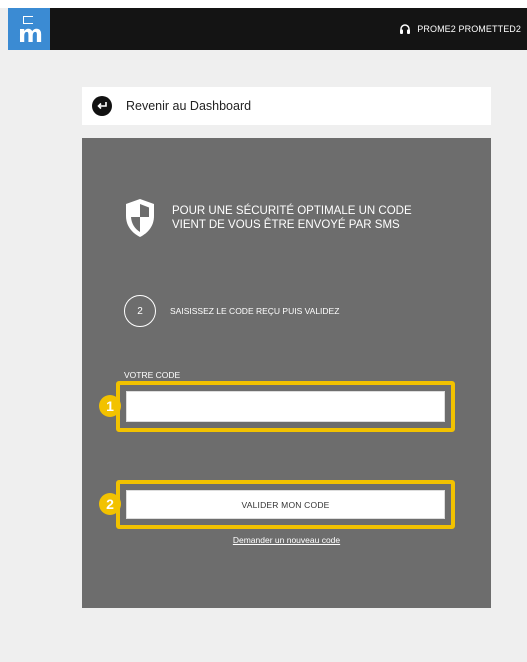 The width and height of the screenshot is (527, 662). What do you see at coordinates (140, 311) in the screenshot?
I see `step-number: 2` at bounding box center [140, 311].